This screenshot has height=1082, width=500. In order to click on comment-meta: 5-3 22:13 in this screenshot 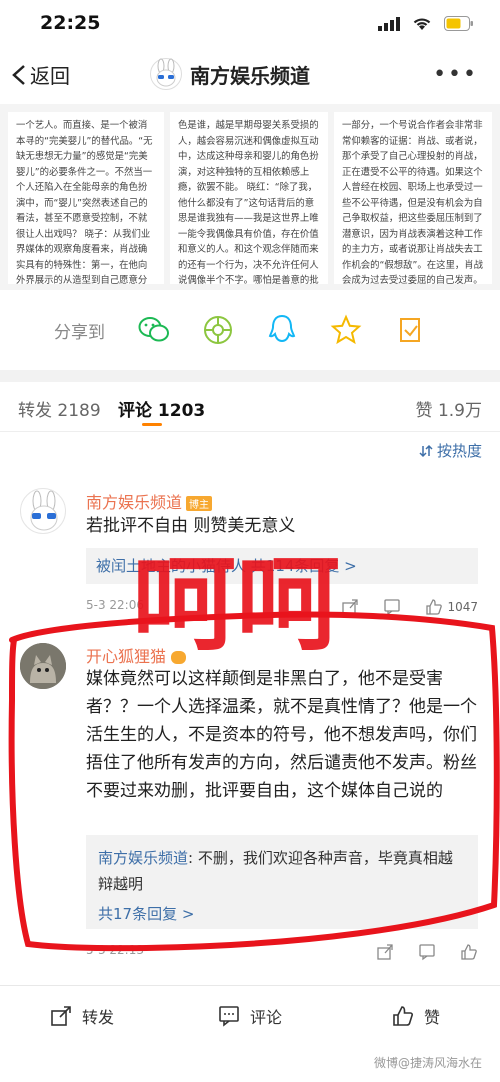, I will do `click(282, 953)`.